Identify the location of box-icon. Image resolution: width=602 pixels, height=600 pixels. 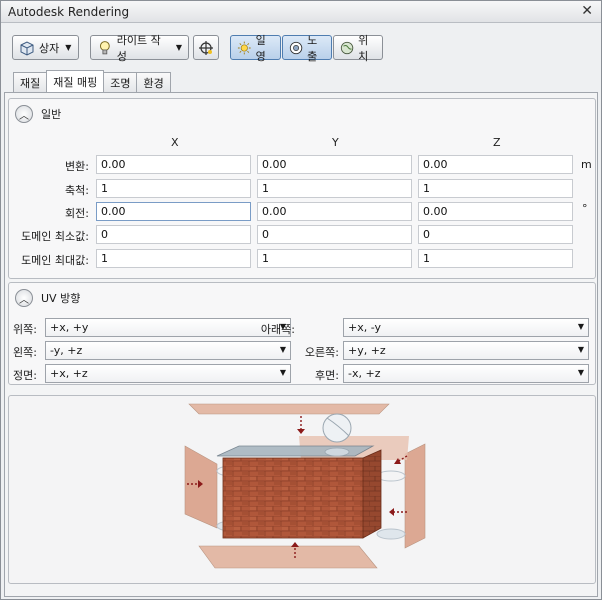
(27, 48).